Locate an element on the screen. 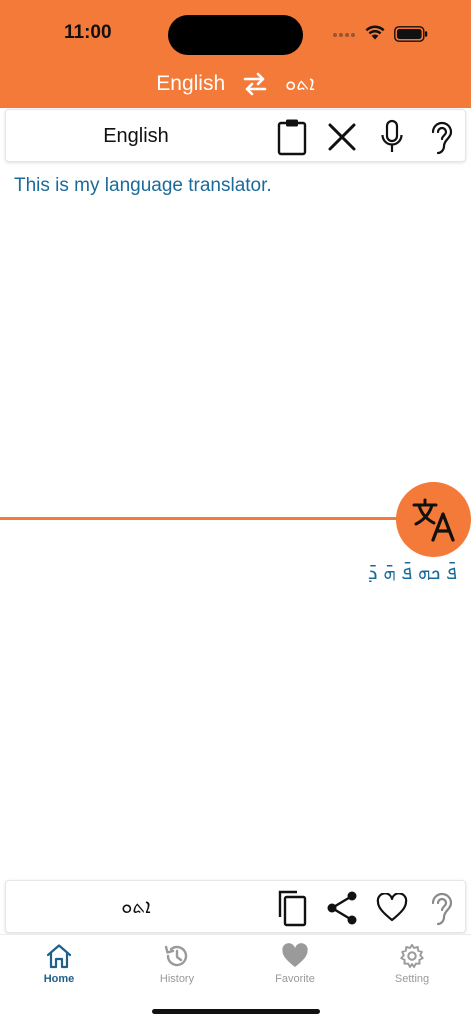 This screenshot has width=471, height=1024. translate-icon is located at coordinates (433, 520).